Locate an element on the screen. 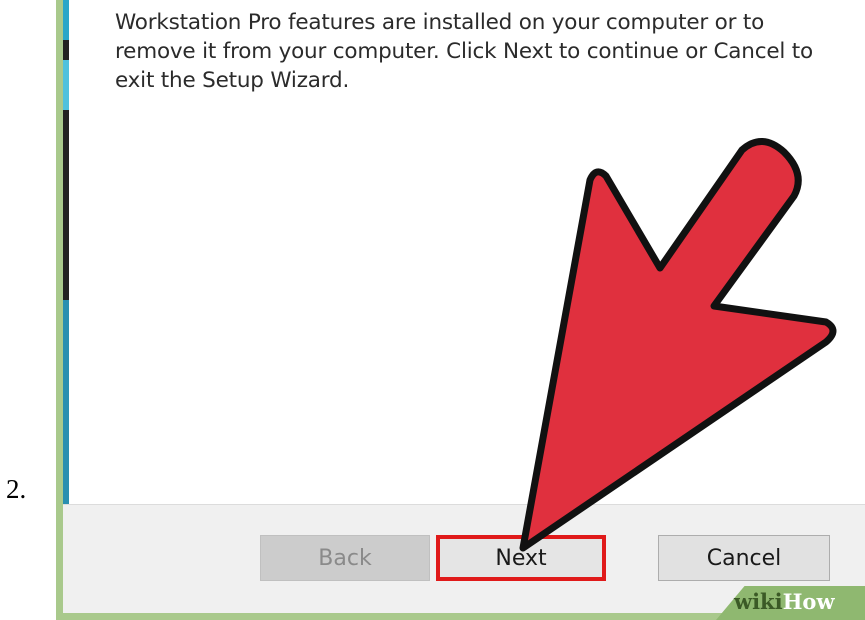  watermark-prefix: wiki is located at coordinates (758, 601).